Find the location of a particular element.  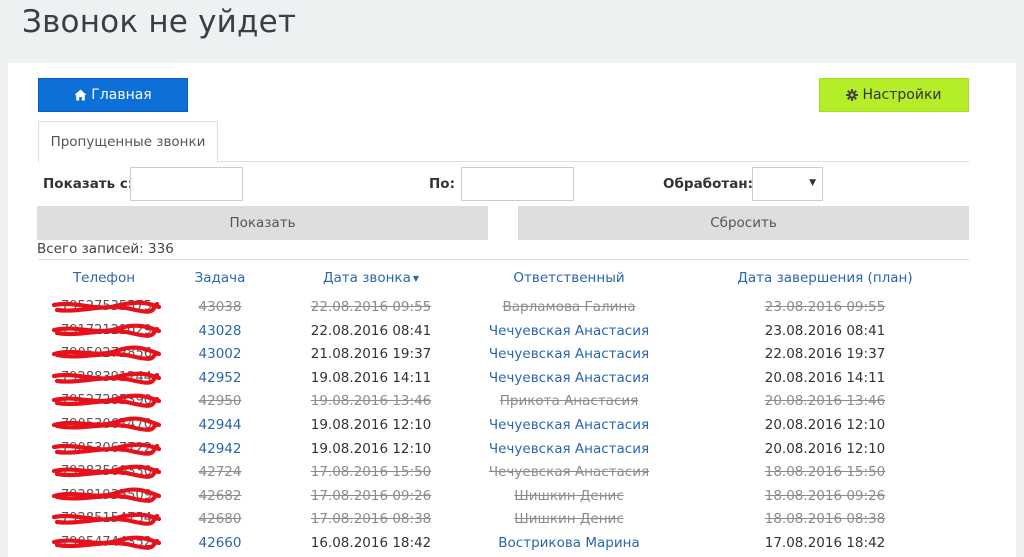

call-date-cell: 21.08.2016 19:37 is located at coordinates (371, 354).